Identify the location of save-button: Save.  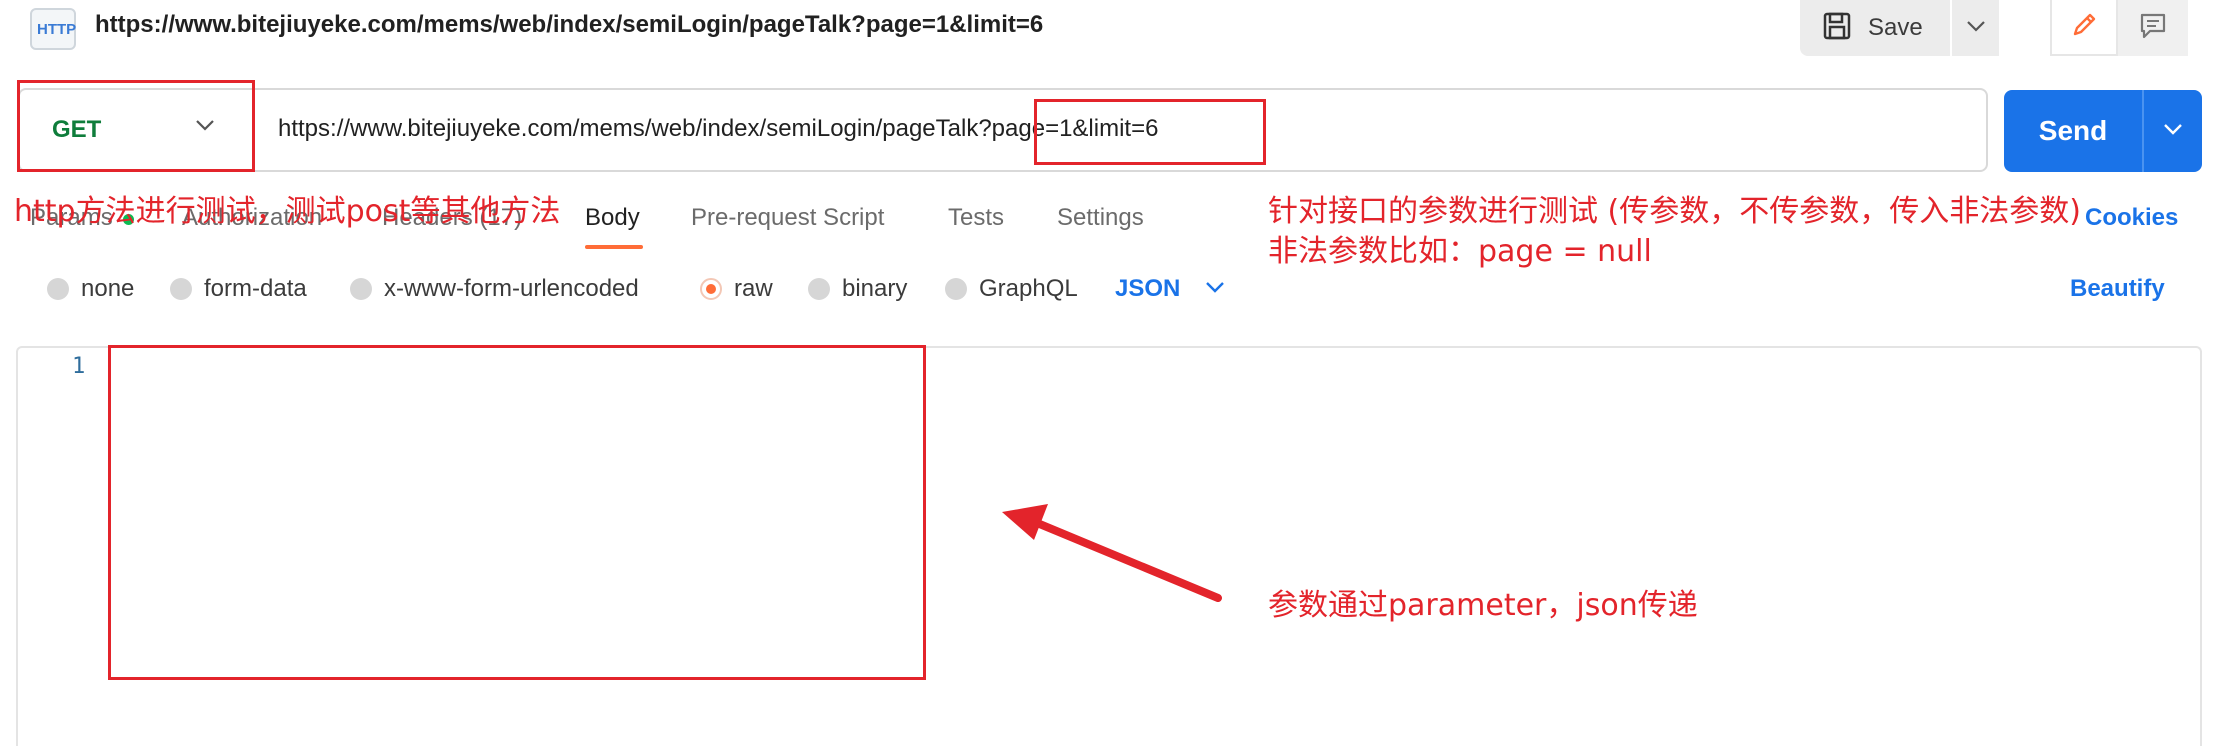
(1875, 28).